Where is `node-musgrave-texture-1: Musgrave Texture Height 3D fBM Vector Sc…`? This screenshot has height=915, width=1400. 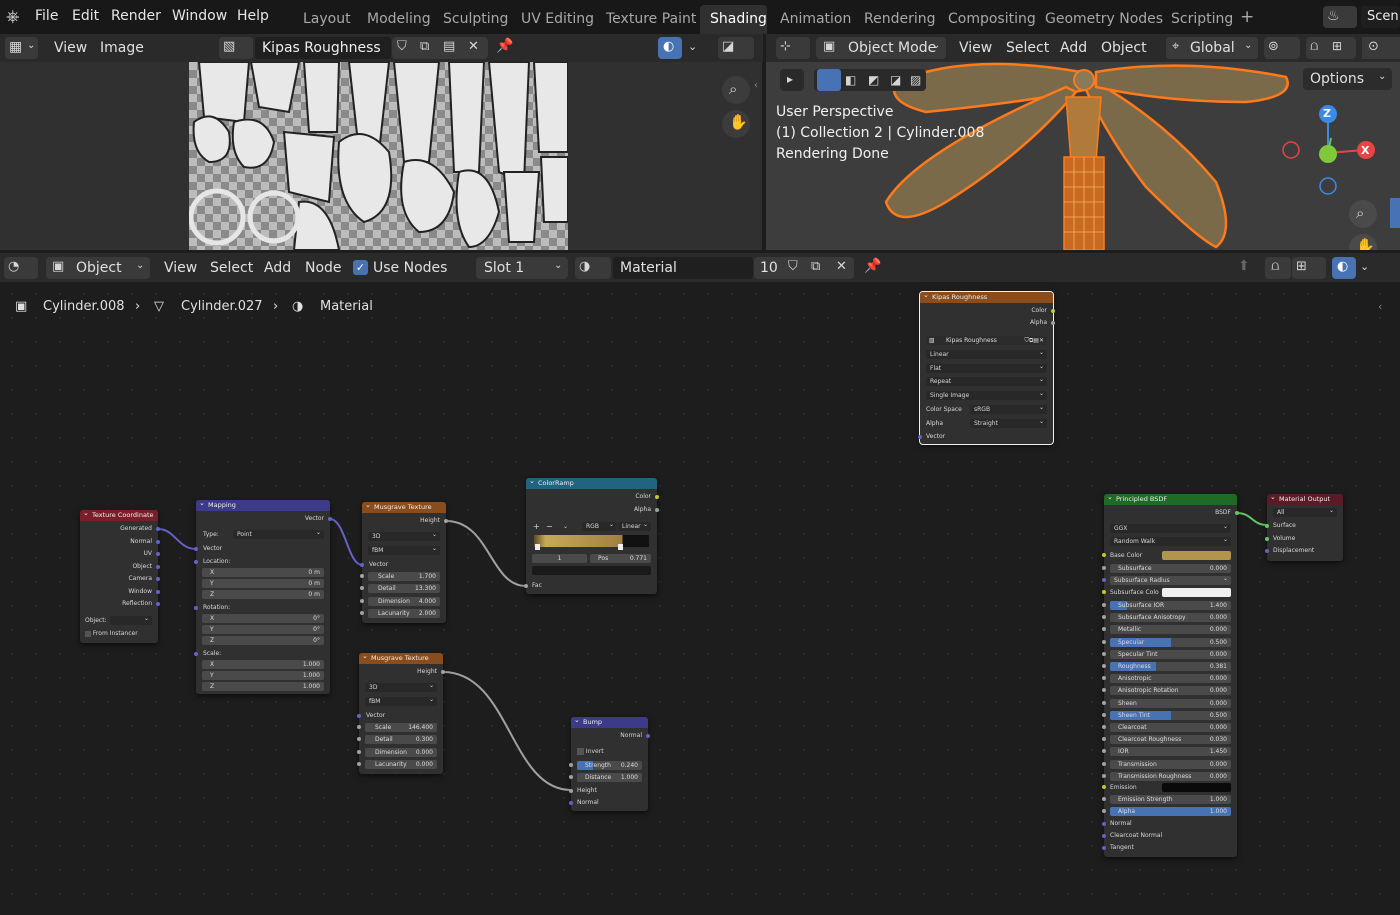 node-musgrave-texture-1: Musgrave Texture Height 3D fBM Vector Sc… is located at coordinates (404, 562).